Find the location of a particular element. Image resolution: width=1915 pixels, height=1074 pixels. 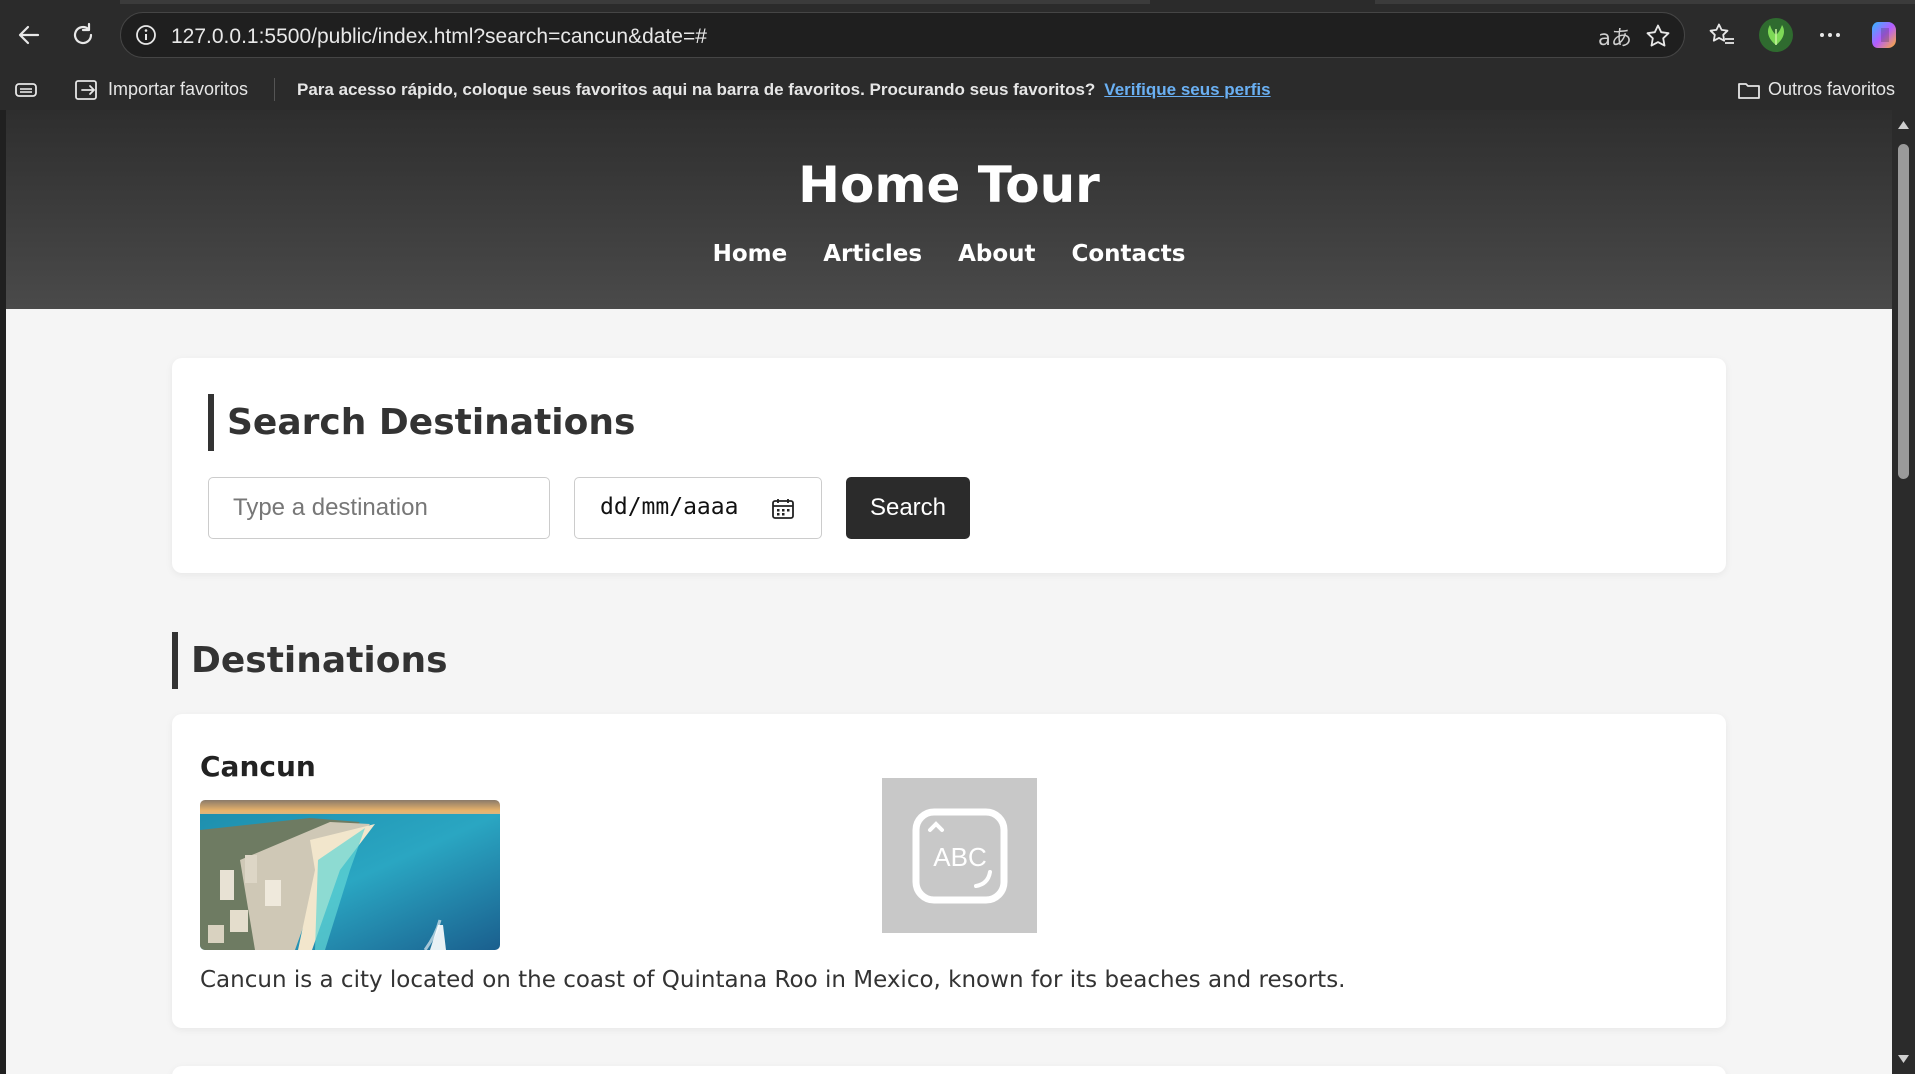

import-favorites-button: Importar favoritos is located at coordinates (161, 89).